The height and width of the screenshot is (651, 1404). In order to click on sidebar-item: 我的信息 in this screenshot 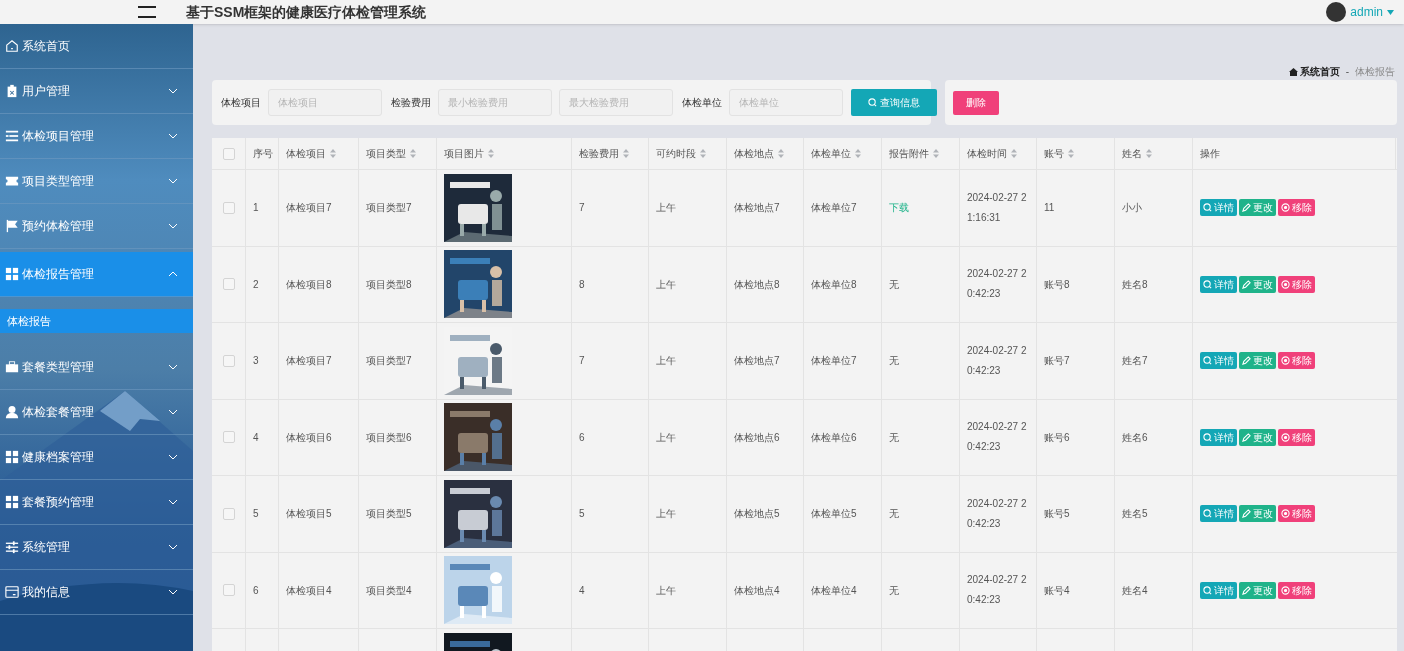, I will do `click(96, 592)`.